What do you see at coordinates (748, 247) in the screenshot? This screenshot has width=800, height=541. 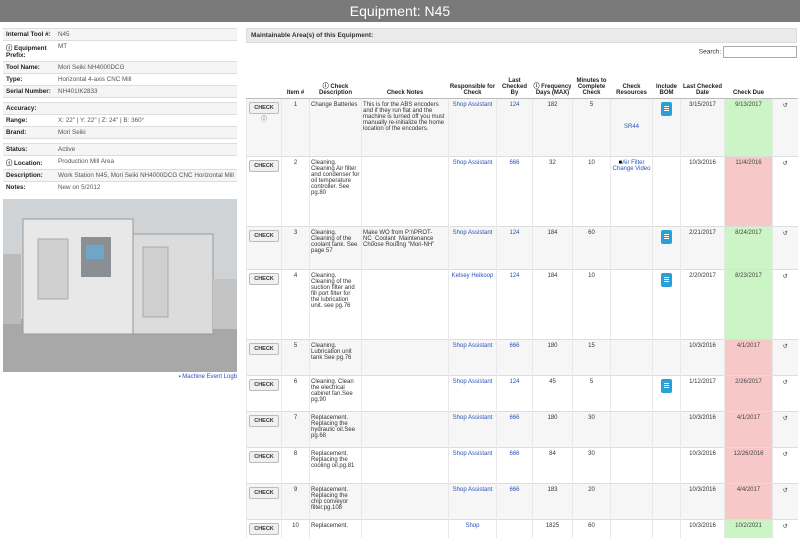 I see `check-due-date: 8/24/2017` at bounding box center [748, 247].